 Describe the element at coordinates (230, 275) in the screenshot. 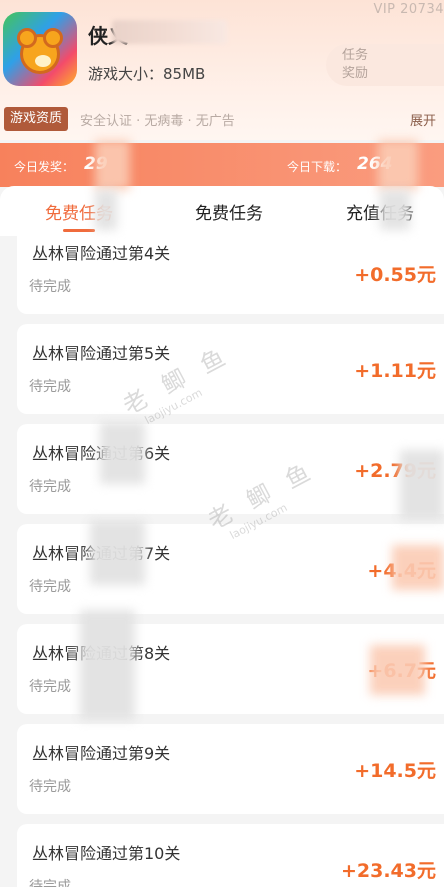

I see `task-card: 丛林冒险通过第4关 待完成 +0.55元` at that location.